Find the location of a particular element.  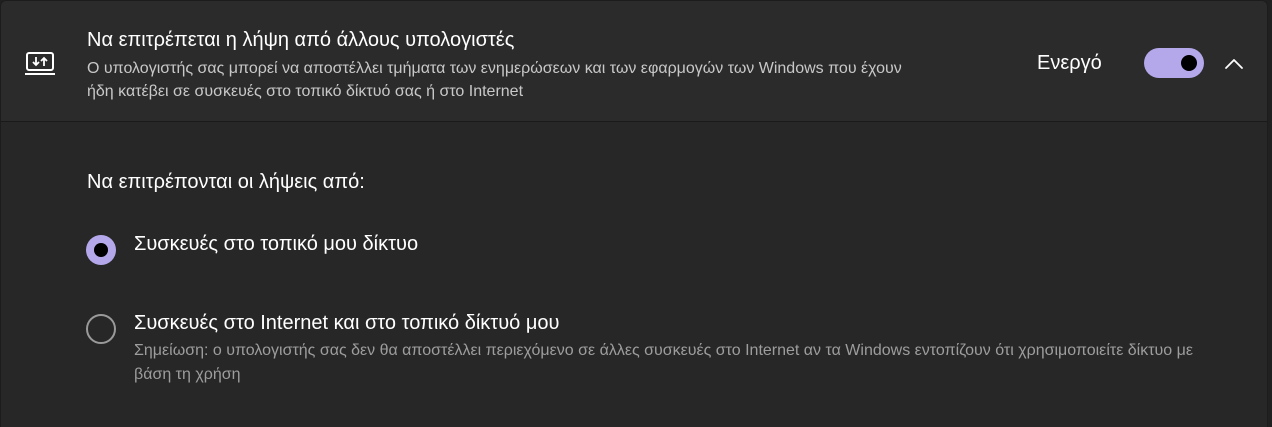

radio-local-network is located at coordinates (101, 250).